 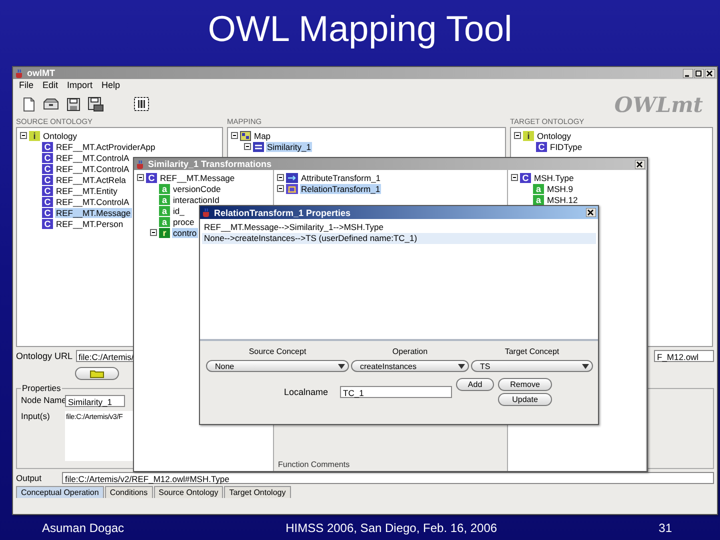 I want to click on tree-item: REF__MT.Person, so click(x=89, y=223).